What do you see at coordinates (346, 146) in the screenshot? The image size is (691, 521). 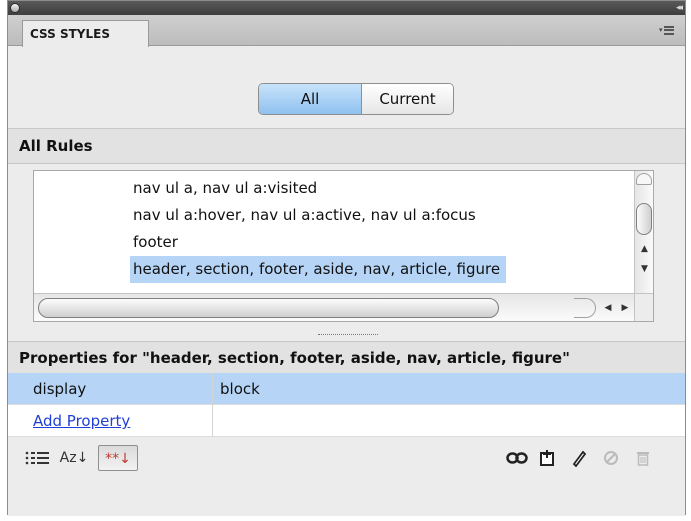 I see `all-rules-heading: All Rules` at bounding box center [346, 146].